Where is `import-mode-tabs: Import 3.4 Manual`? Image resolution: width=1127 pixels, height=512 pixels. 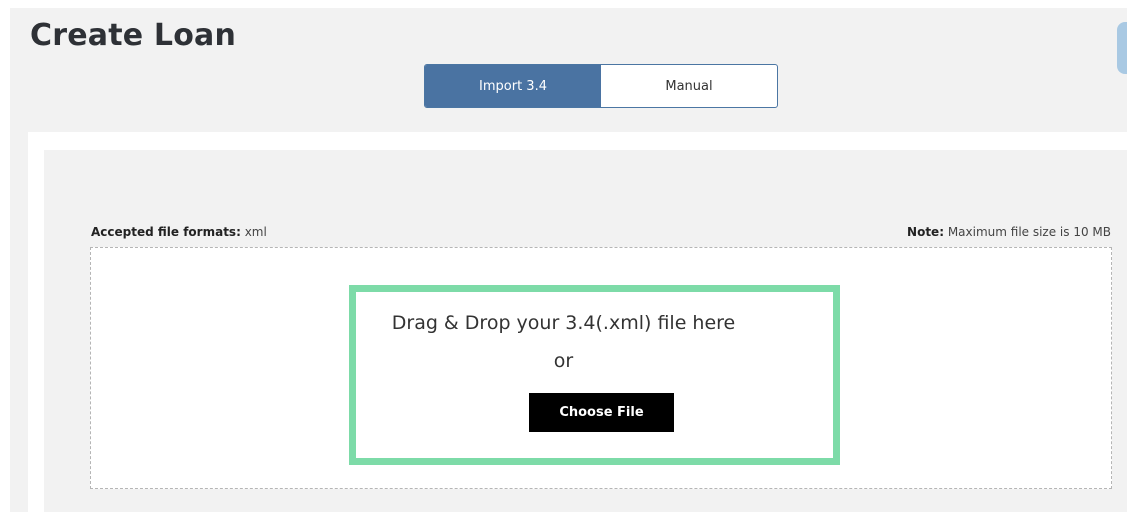
import-mode-tabs: Import 3.4 Manual is located at coordinates (601, 86).